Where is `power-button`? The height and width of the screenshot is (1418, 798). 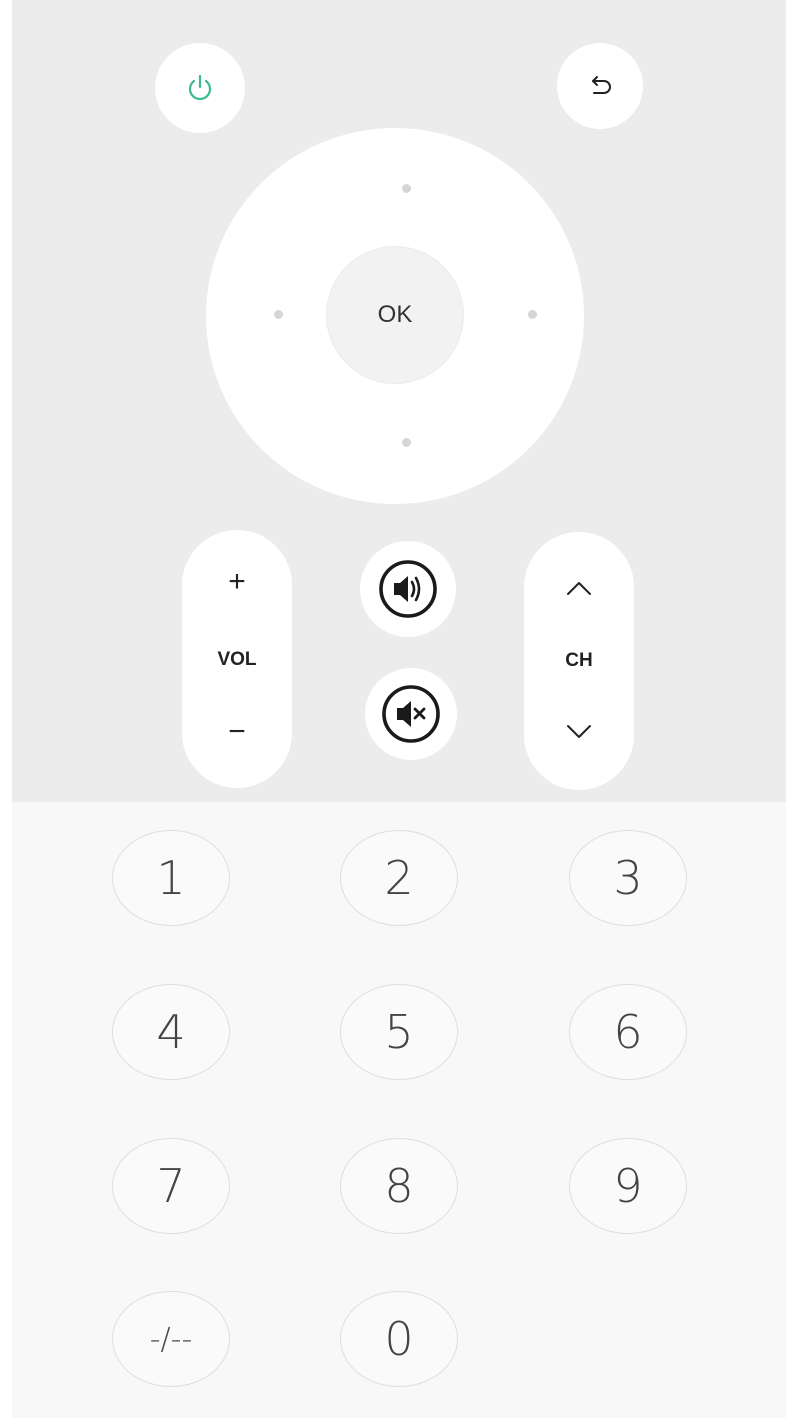
power-button is located at coordinates (200, 88).